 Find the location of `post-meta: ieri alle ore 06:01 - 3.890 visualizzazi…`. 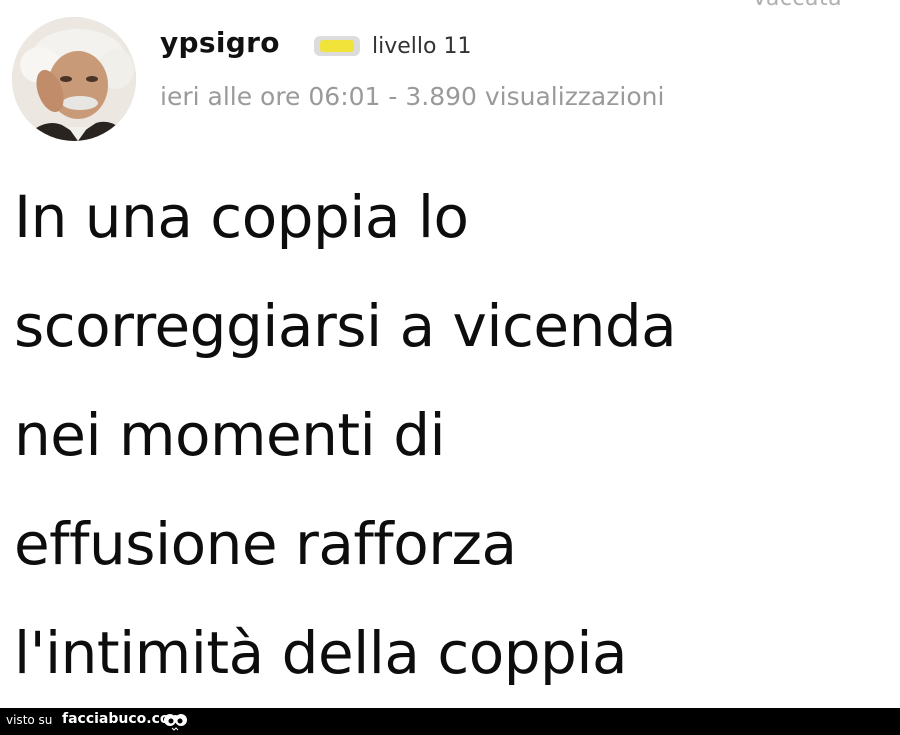

post-meta: ieri alle ore 06:01 - 3.890 visualizzazi… is located at coordinates (412, 96).